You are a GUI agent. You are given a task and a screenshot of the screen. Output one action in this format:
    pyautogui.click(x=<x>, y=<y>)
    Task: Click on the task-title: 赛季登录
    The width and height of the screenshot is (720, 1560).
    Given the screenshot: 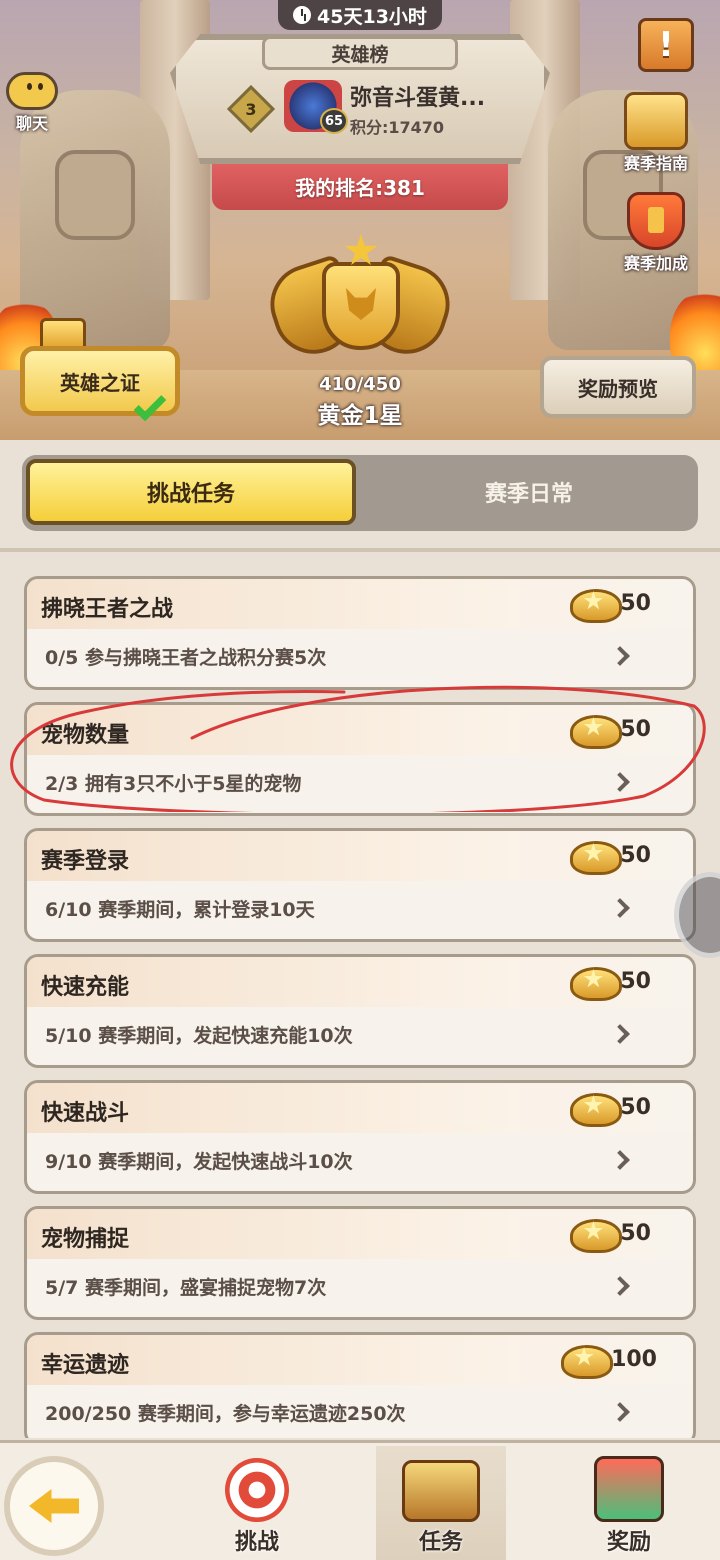 What is the action you would take?
    pyautogui.click(x=85, y=861)
    